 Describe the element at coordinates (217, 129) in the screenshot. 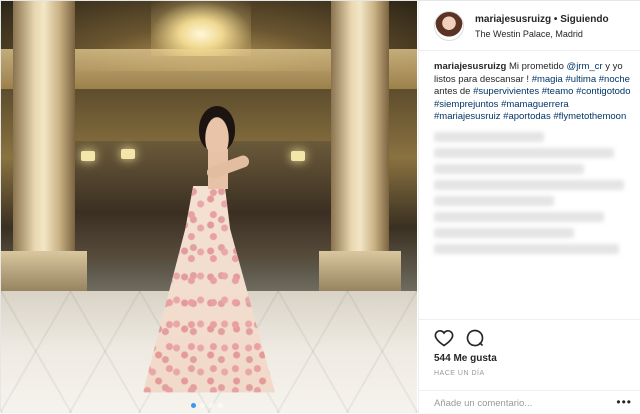

I see `photo-woman-head` at that location.